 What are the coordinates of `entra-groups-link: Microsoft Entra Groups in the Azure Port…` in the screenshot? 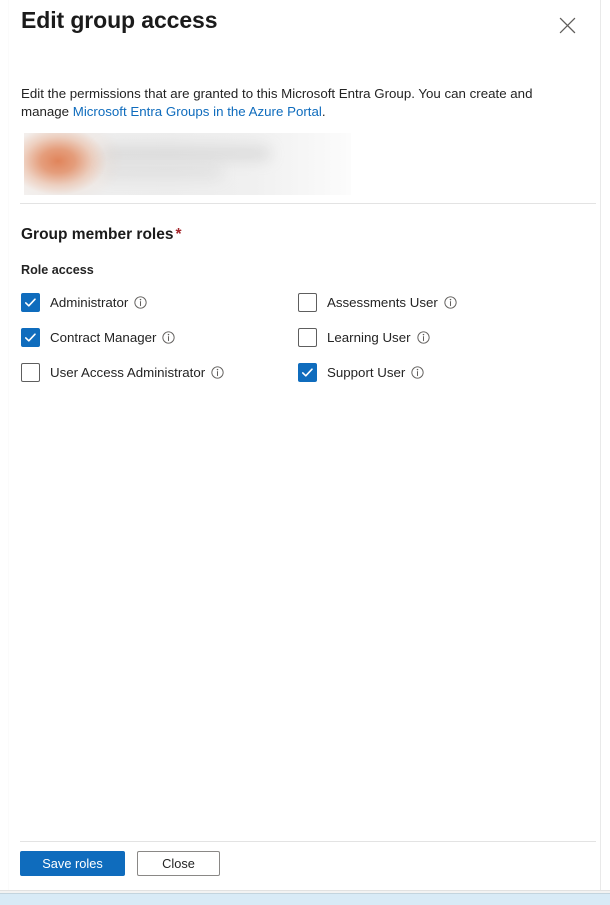 It's located at (197, 111).